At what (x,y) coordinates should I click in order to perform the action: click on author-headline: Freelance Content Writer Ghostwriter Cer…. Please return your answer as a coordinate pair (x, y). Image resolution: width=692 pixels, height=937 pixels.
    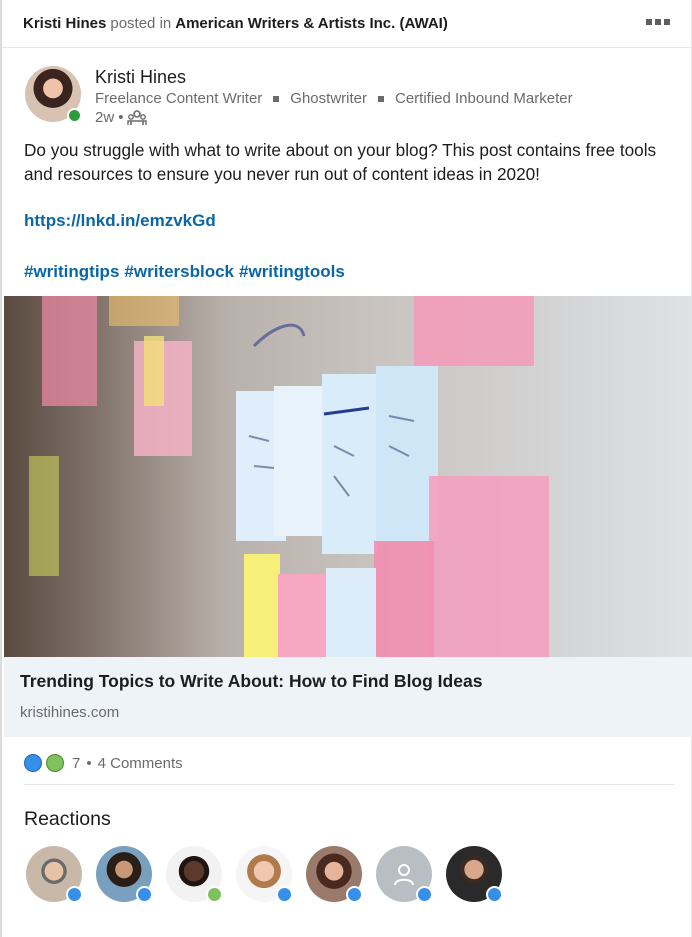
    Looking at the image, I should click on (334, 99).